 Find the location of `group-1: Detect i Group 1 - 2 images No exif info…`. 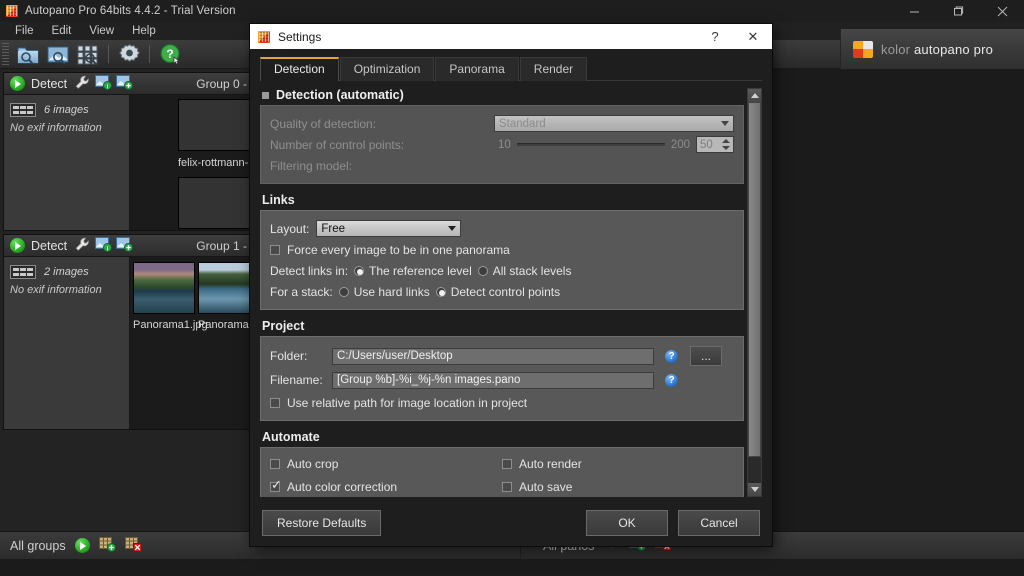

group-1: Detect i Group 1 - 2 images No exif info… is located at coordinates (128, 332).